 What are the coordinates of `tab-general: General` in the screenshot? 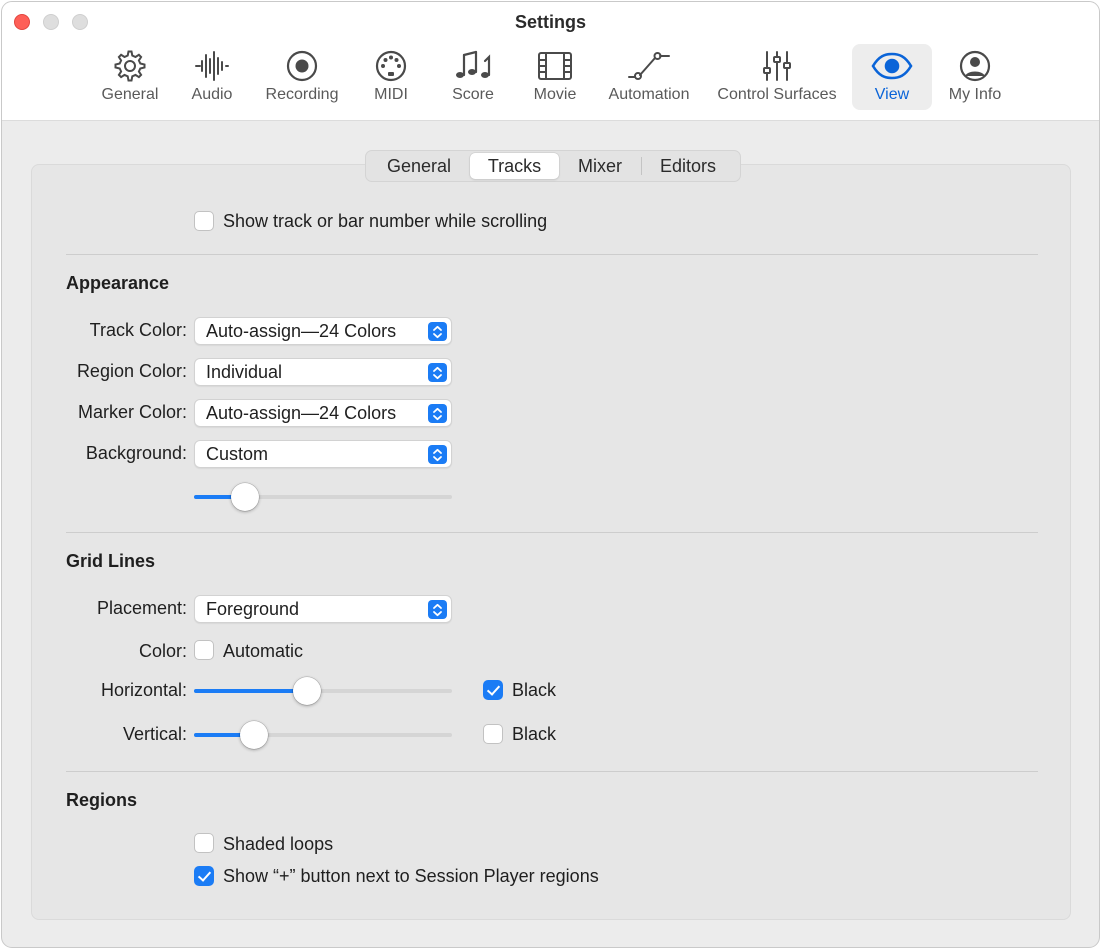 It's located at (419, 166).